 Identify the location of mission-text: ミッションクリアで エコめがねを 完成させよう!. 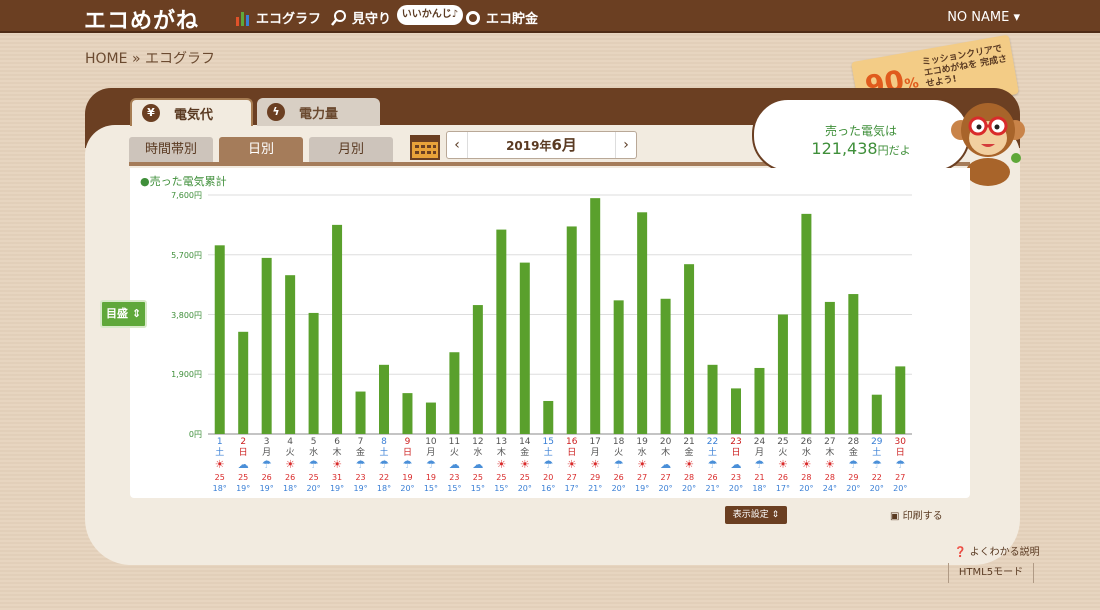
(964, 67).